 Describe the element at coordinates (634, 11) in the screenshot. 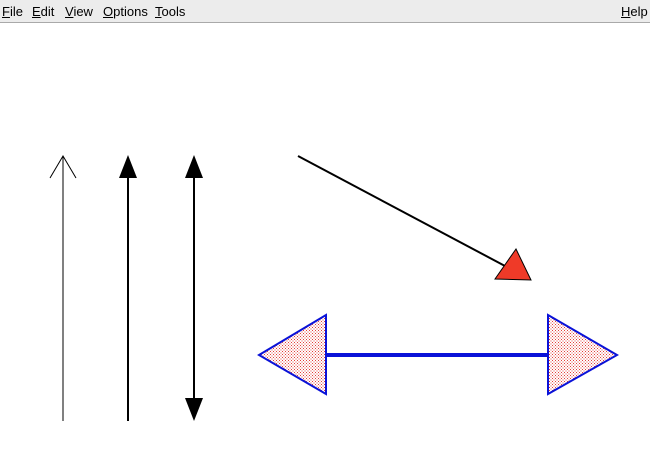

I see `menu-help: Help` at that location.